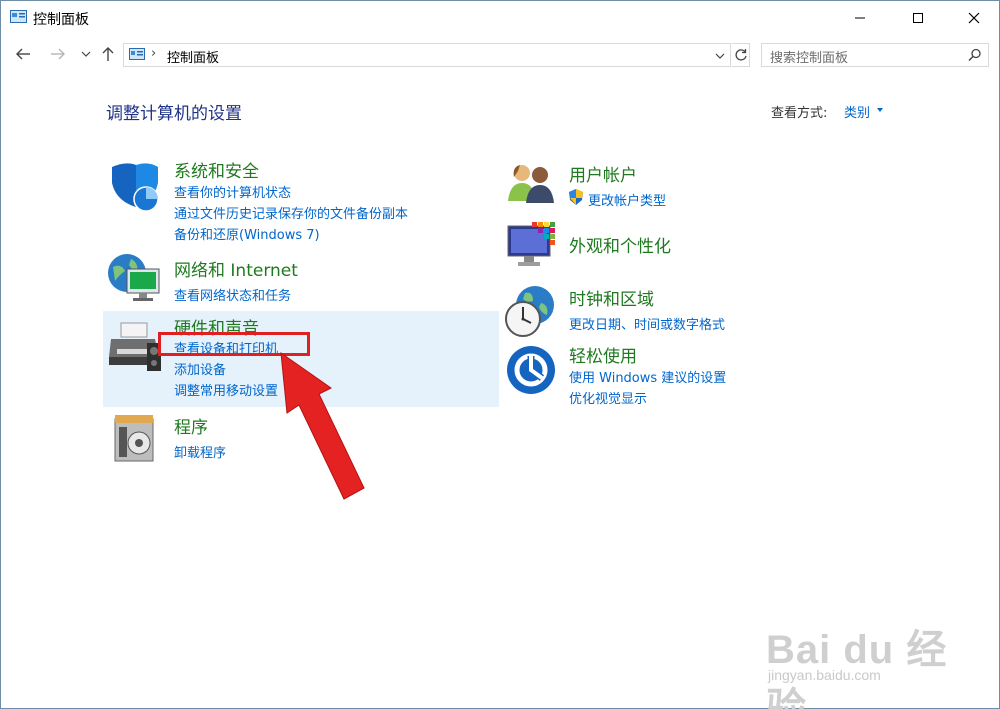  Describe the element at coordinates (799, 113) in the screenshot. I see `view-by-label: 查看方式:` at that location.